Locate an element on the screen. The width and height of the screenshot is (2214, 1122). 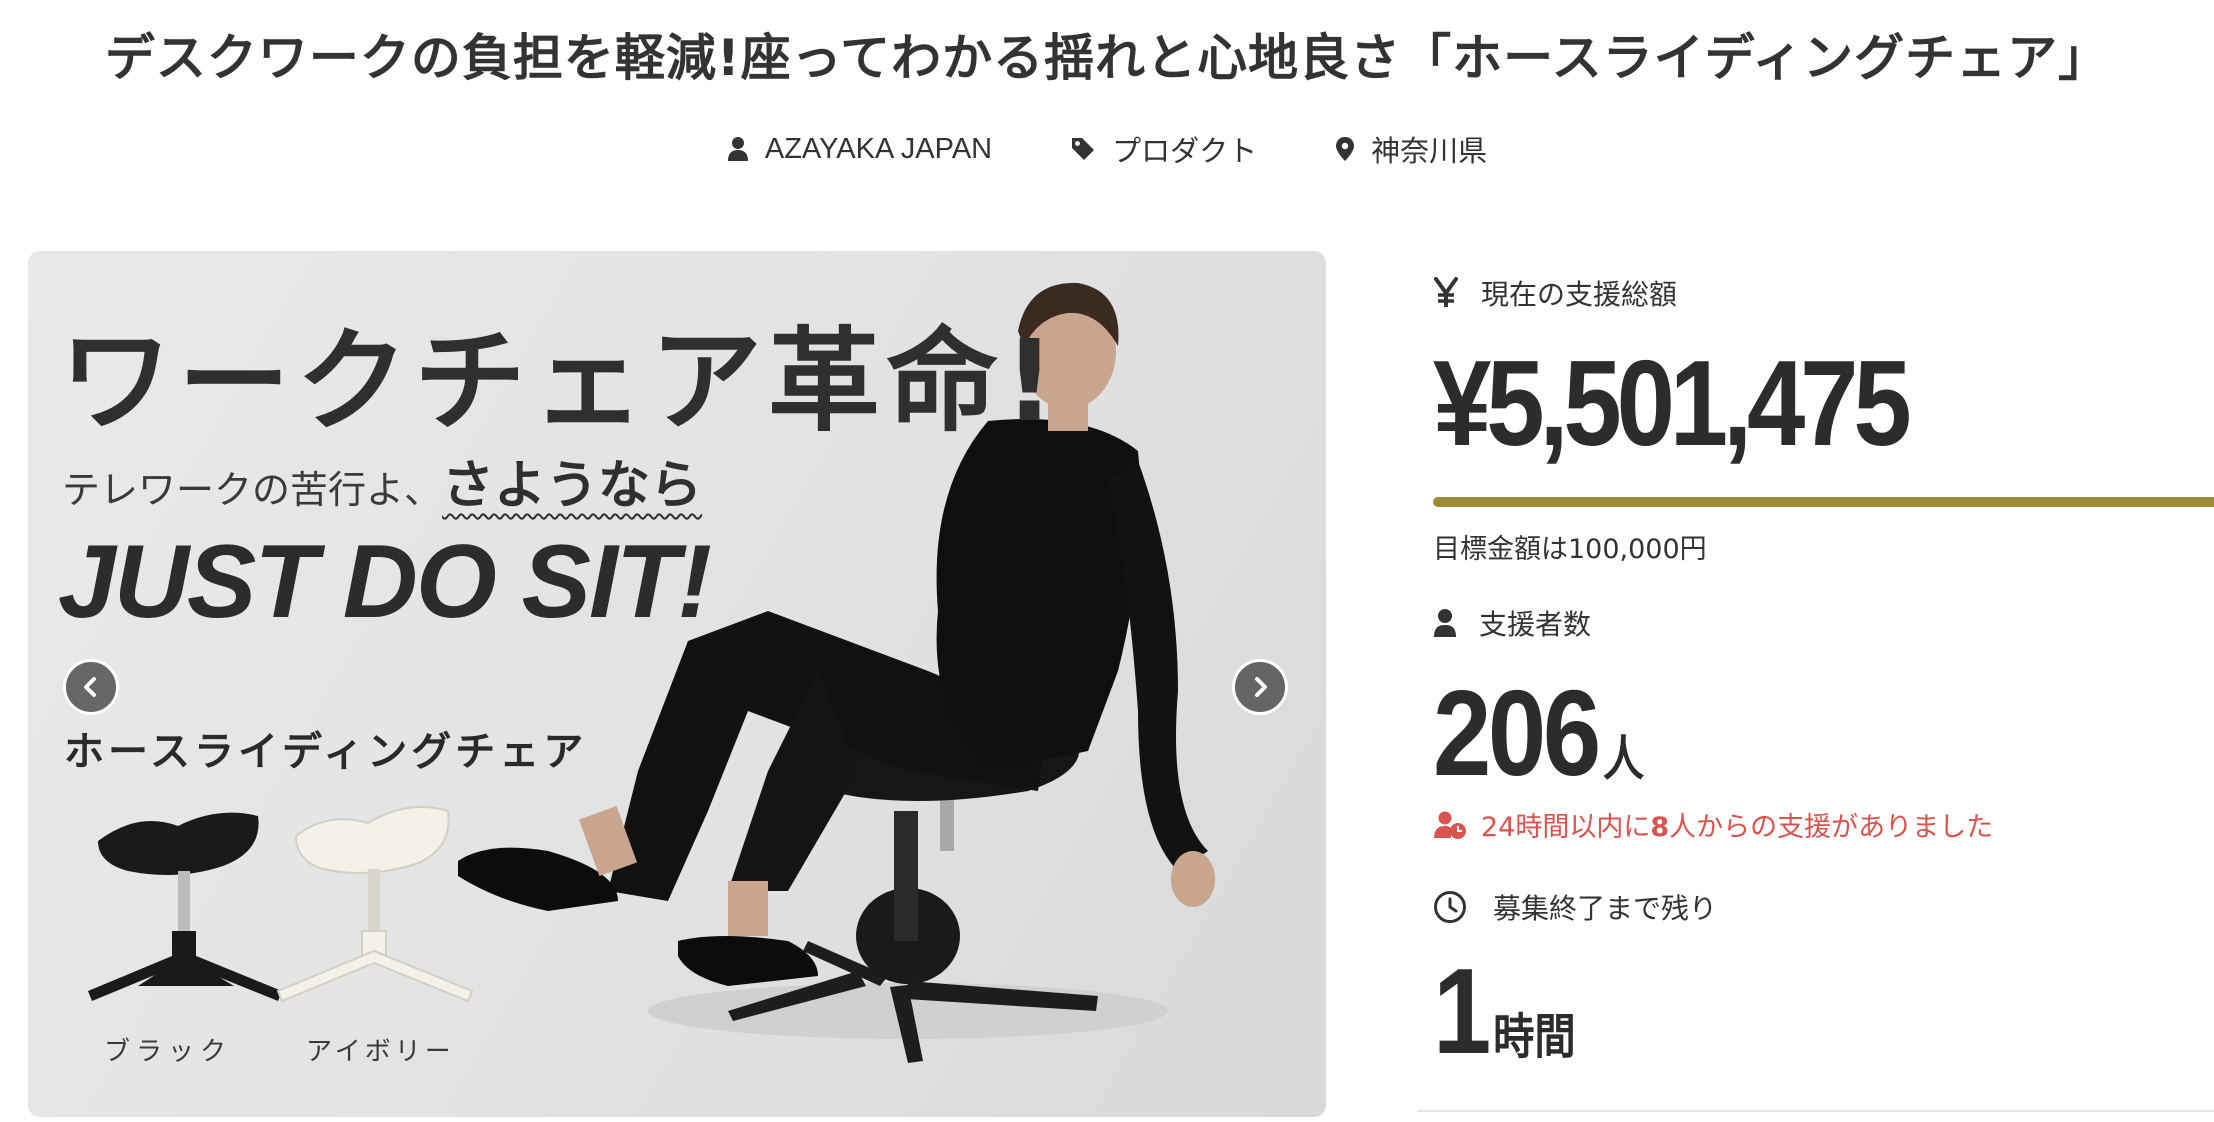
hero-sub-emphasis: さようなら is located at coordinates (572, 486).